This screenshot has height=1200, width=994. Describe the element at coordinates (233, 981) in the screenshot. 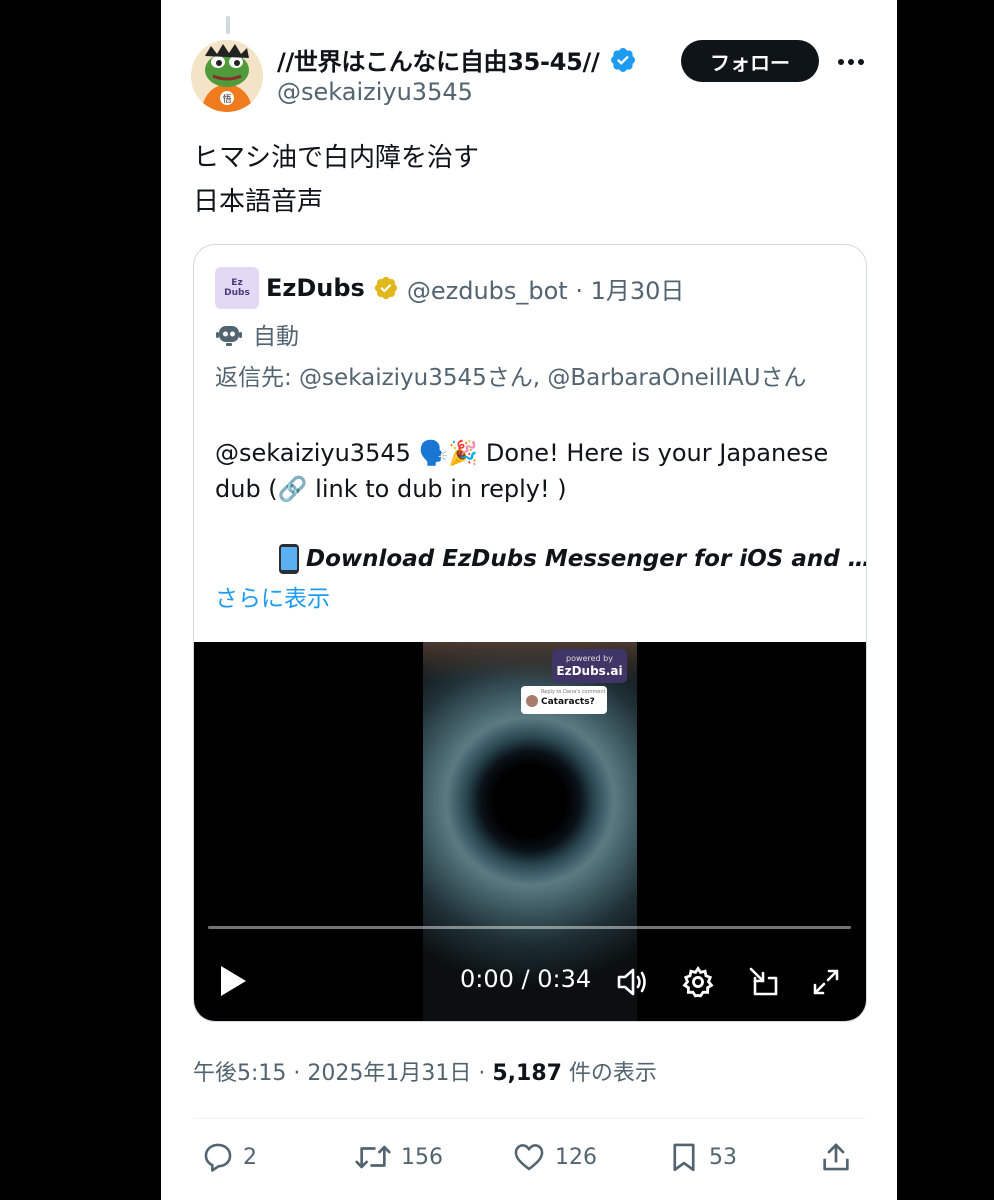

I see `play-icon` at that location.